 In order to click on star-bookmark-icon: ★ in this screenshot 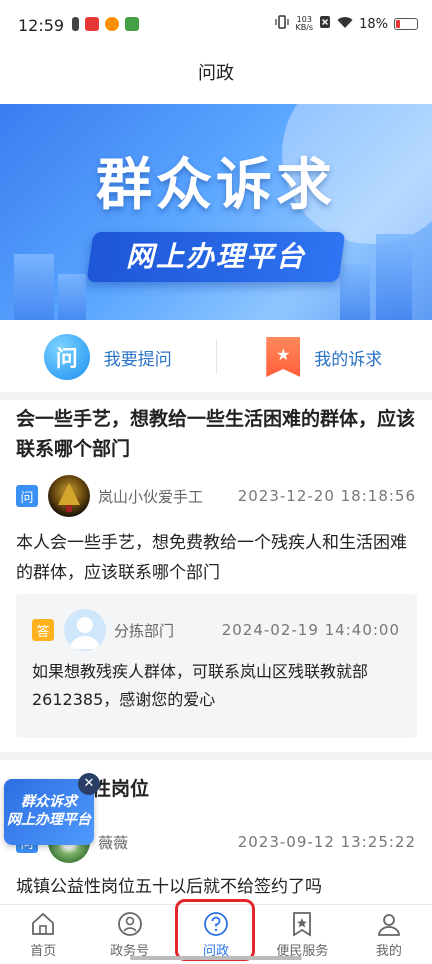, I will do `click(283, 357)`.